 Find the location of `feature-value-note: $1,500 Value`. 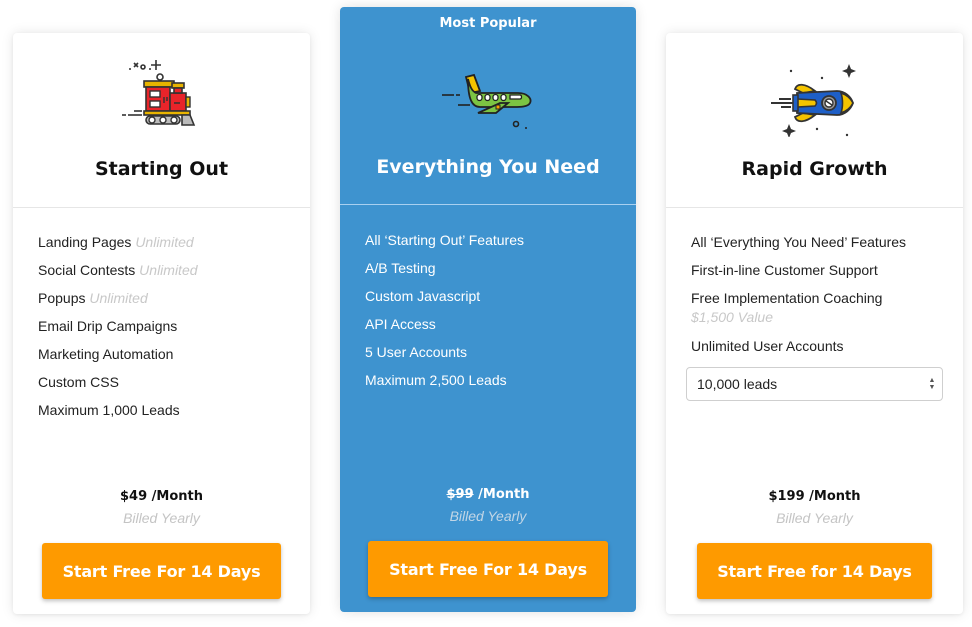

feature-value-note: $1,500 Value is located at coordinates (732, 317).